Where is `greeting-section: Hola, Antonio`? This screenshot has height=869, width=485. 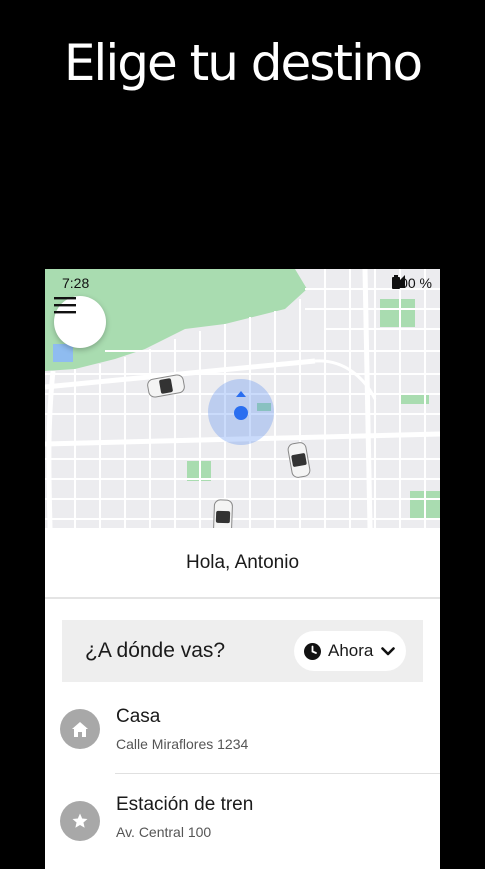 greeting-section: Hola, Antonio is located at coordinates (242, 563).